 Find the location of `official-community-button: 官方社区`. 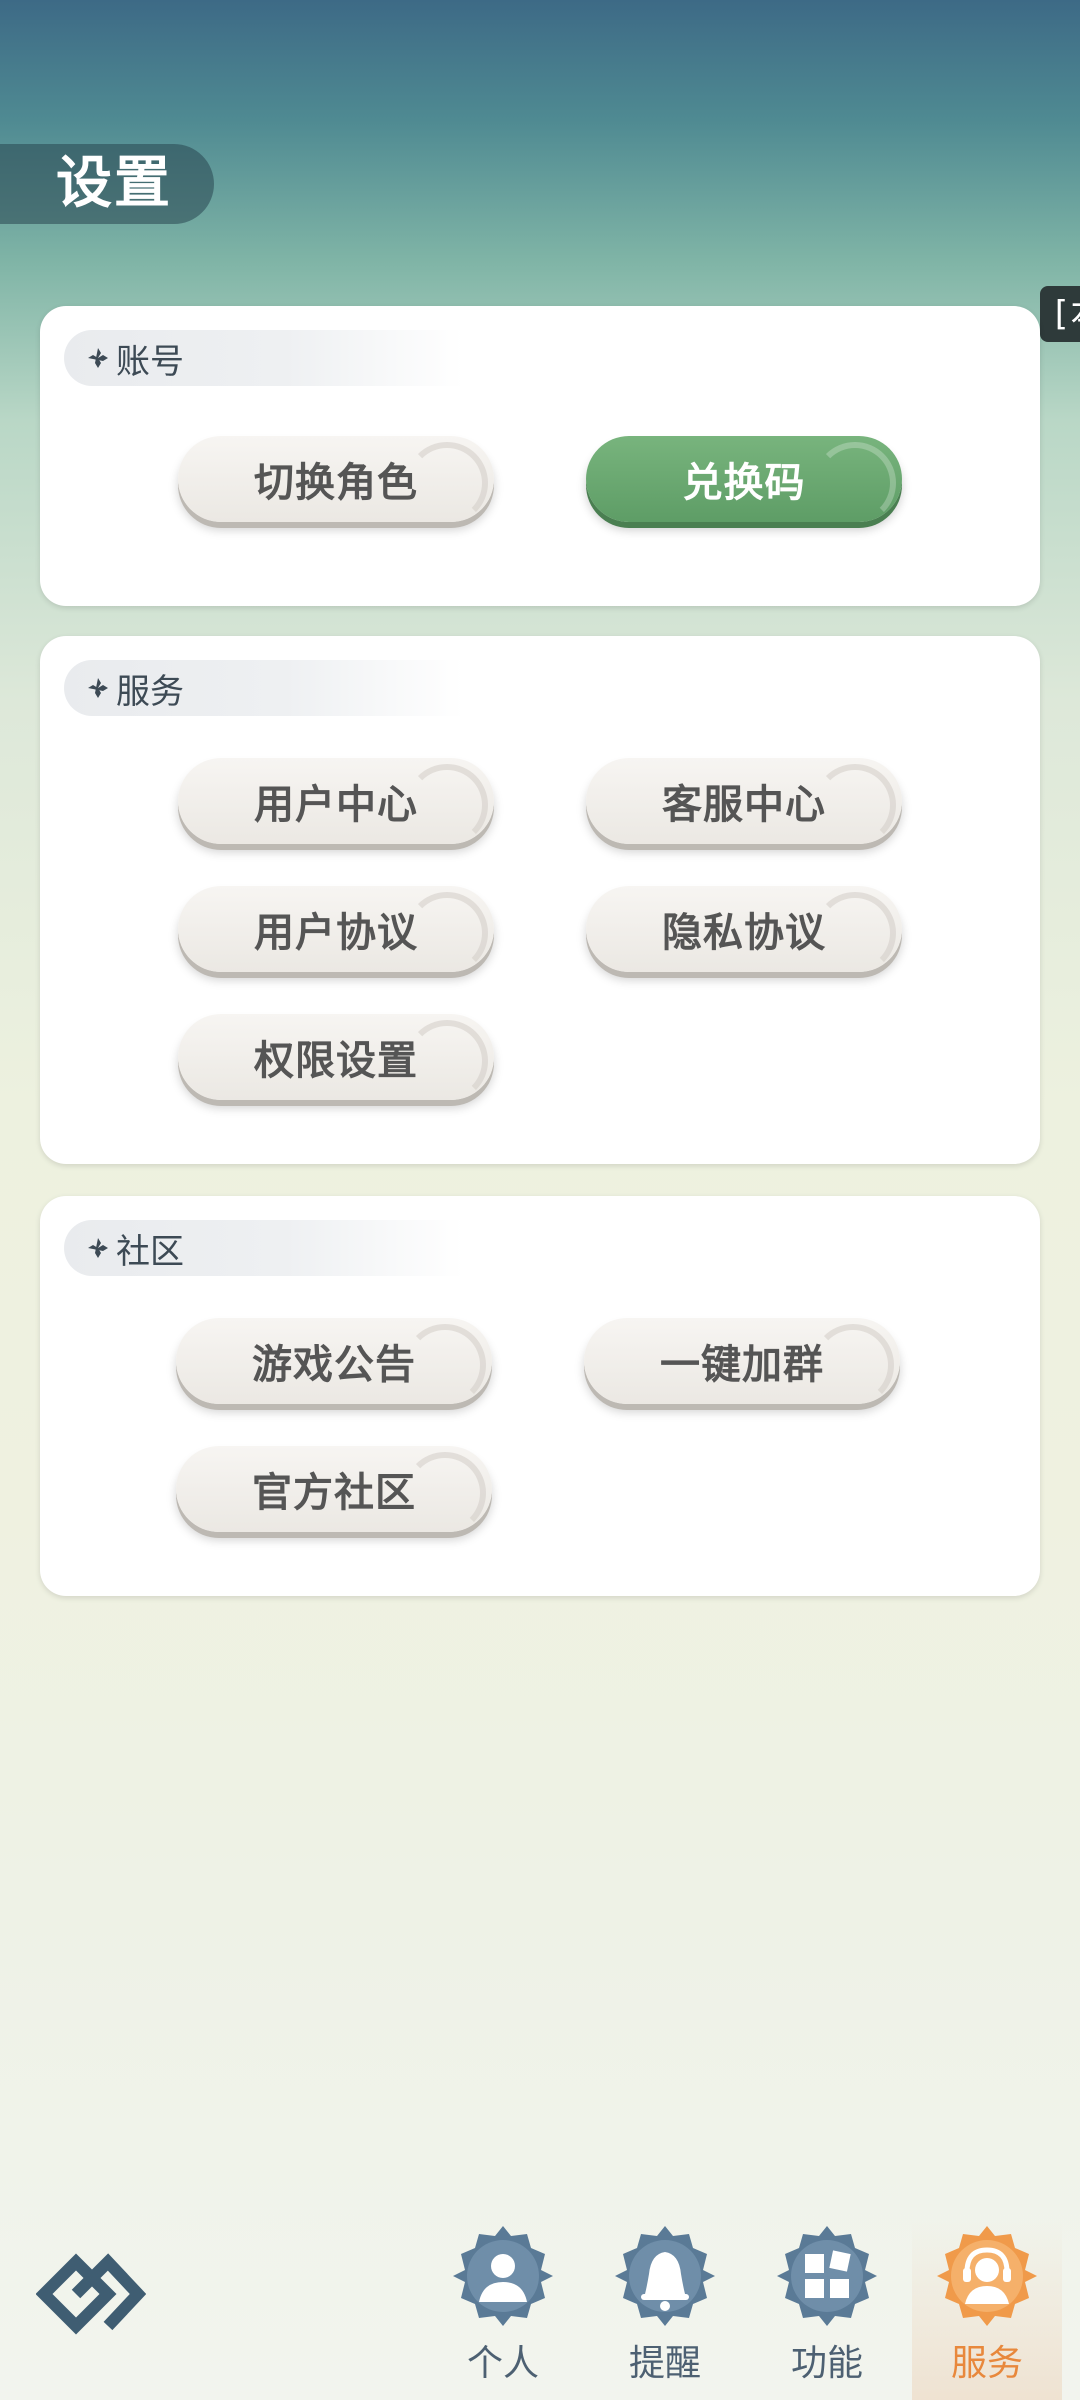

official-community-button: 官方社区 is located at coordinates (334, 1489).